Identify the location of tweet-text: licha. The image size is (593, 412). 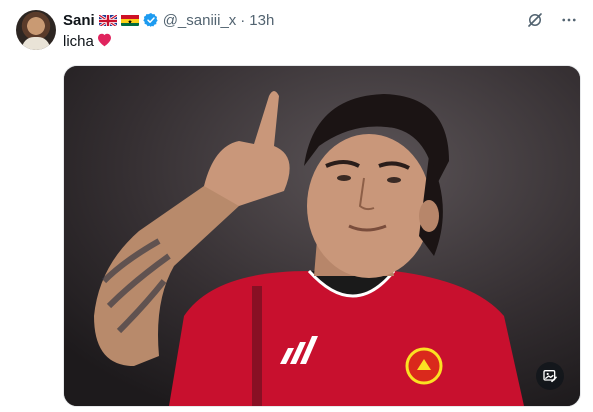
(88, 41).